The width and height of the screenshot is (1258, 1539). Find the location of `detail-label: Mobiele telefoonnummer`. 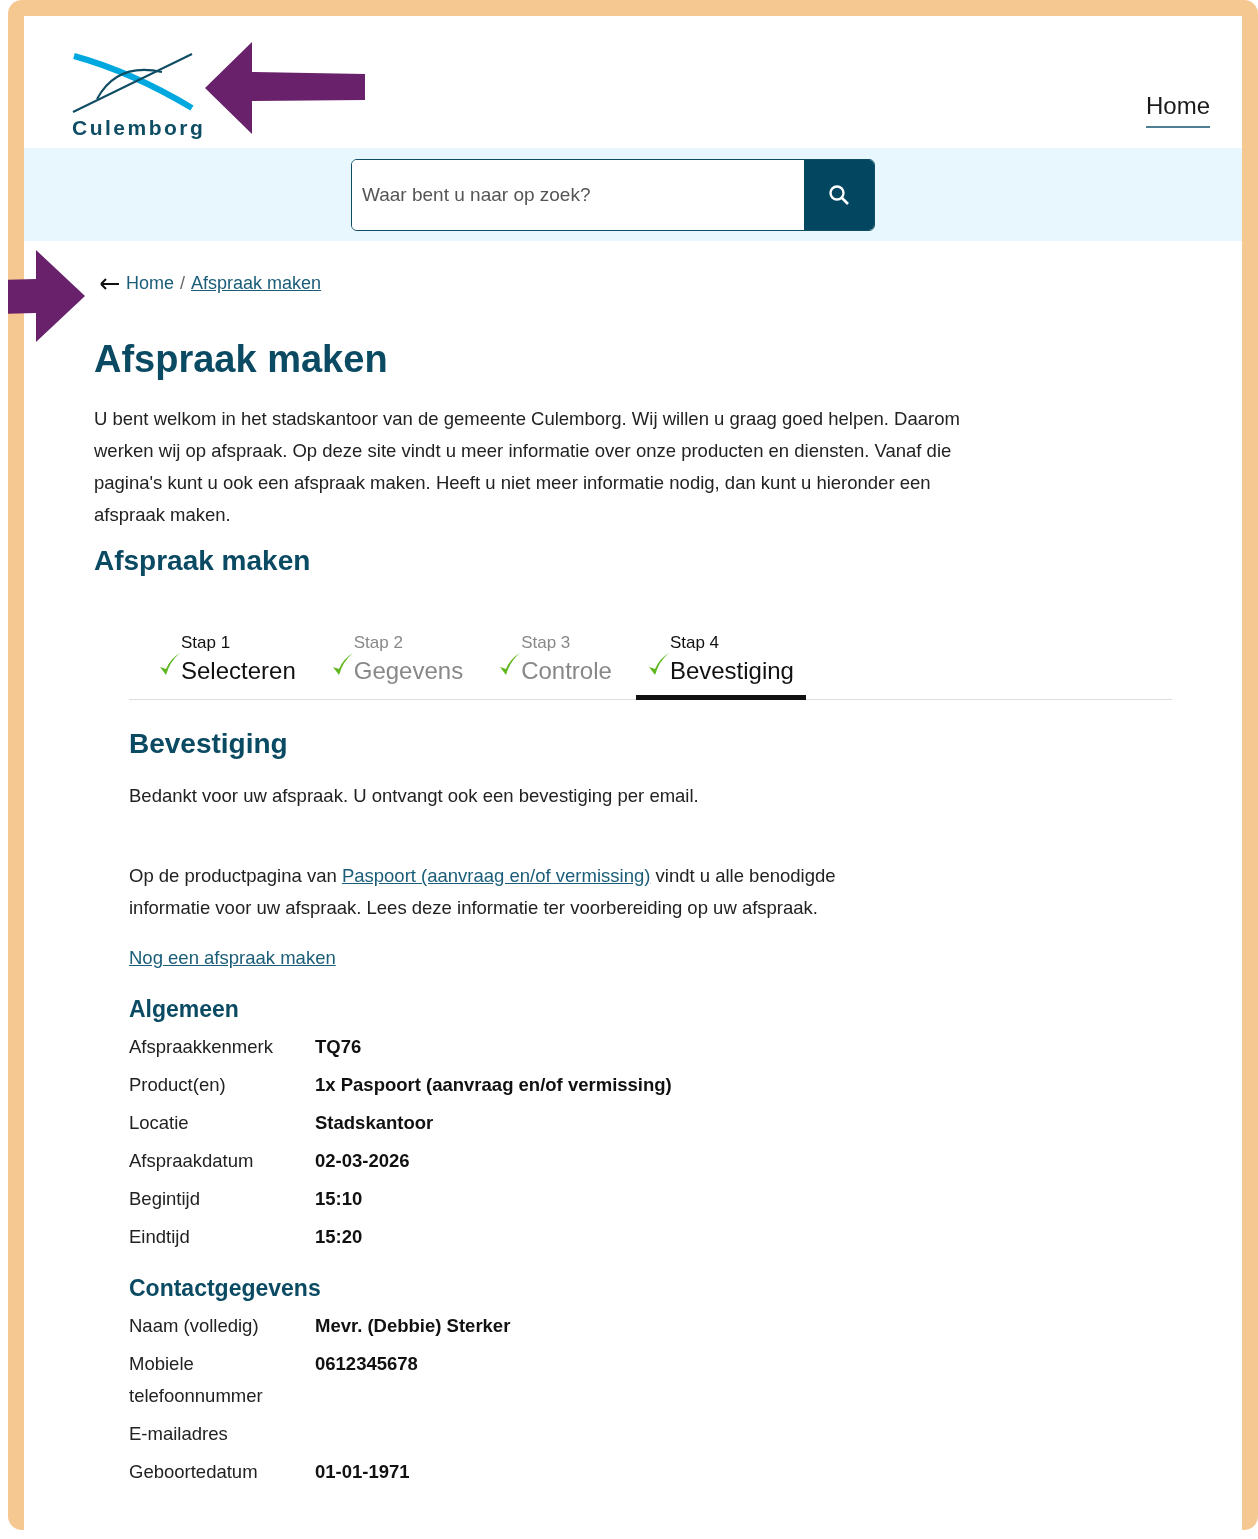

detail-label: Mobiele telefoonnummer is located at coordinates (196, 1380).